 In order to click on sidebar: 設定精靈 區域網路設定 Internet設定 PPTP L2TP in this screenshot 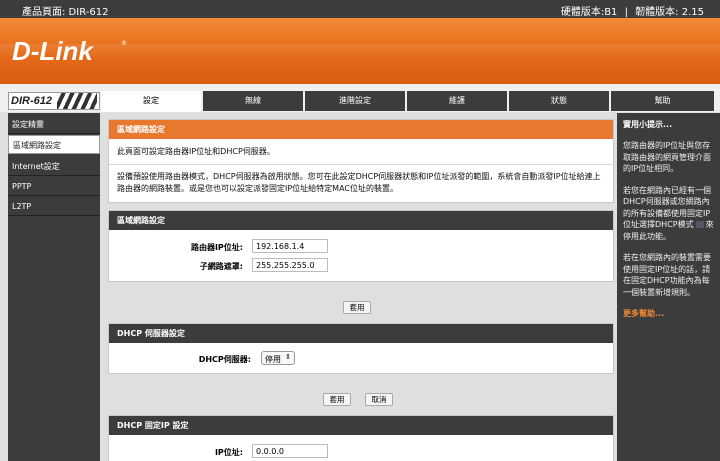, I will do `click(54, 287)`.